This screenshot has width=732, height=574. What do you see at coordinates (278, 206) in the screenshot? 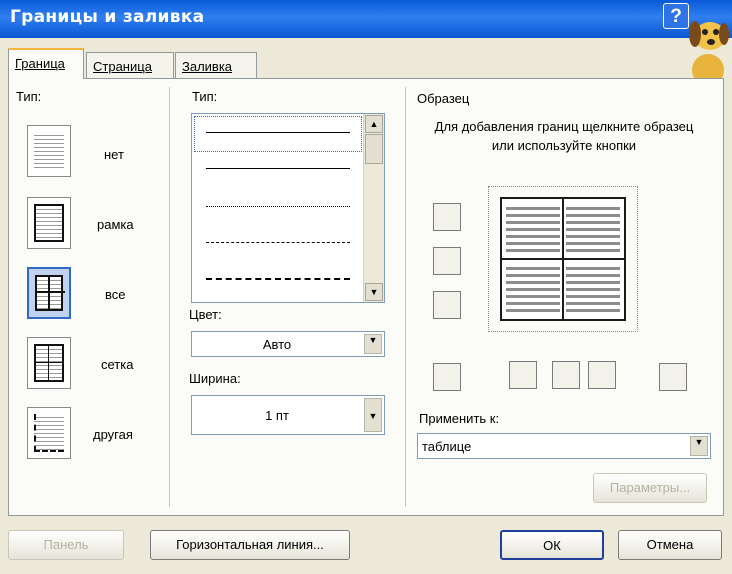
I see `line-style-dotted` at bounding box center [278, 206].